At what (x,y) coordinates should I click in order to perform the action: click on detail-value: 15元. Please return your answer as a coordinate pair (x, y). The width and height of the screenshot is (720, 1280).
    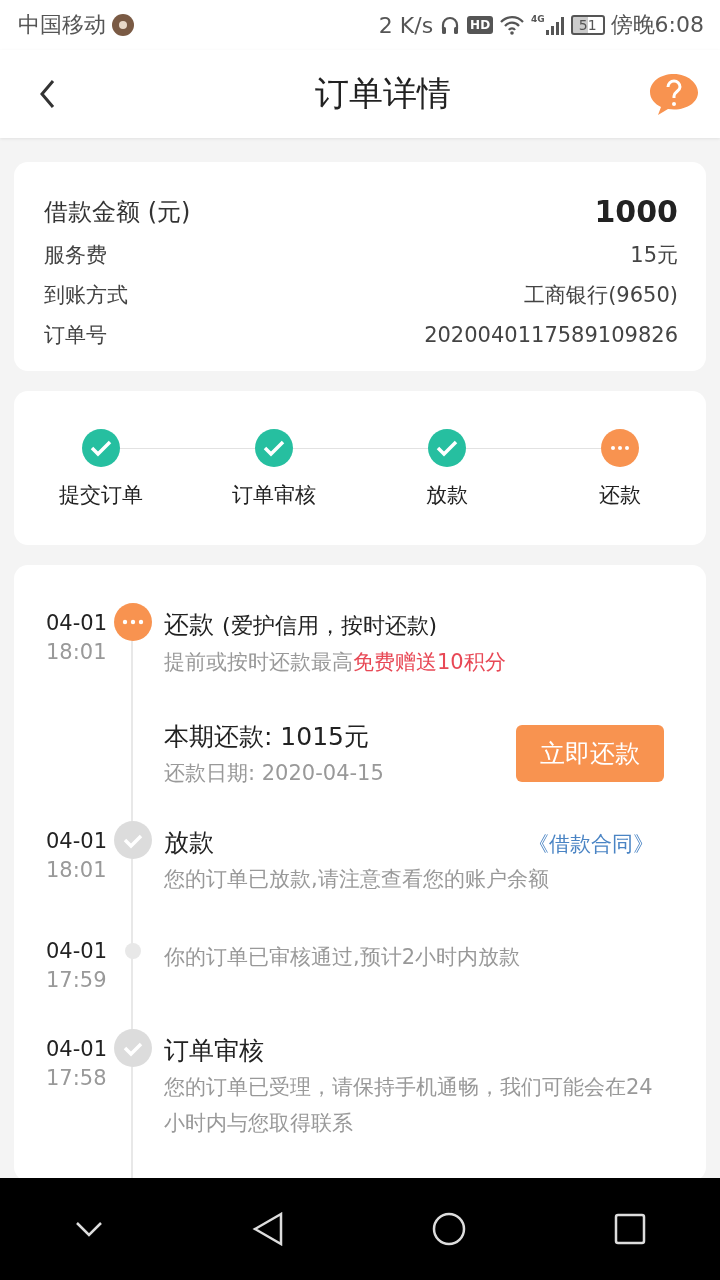
    Looking at the image, I should click on (654, 255).